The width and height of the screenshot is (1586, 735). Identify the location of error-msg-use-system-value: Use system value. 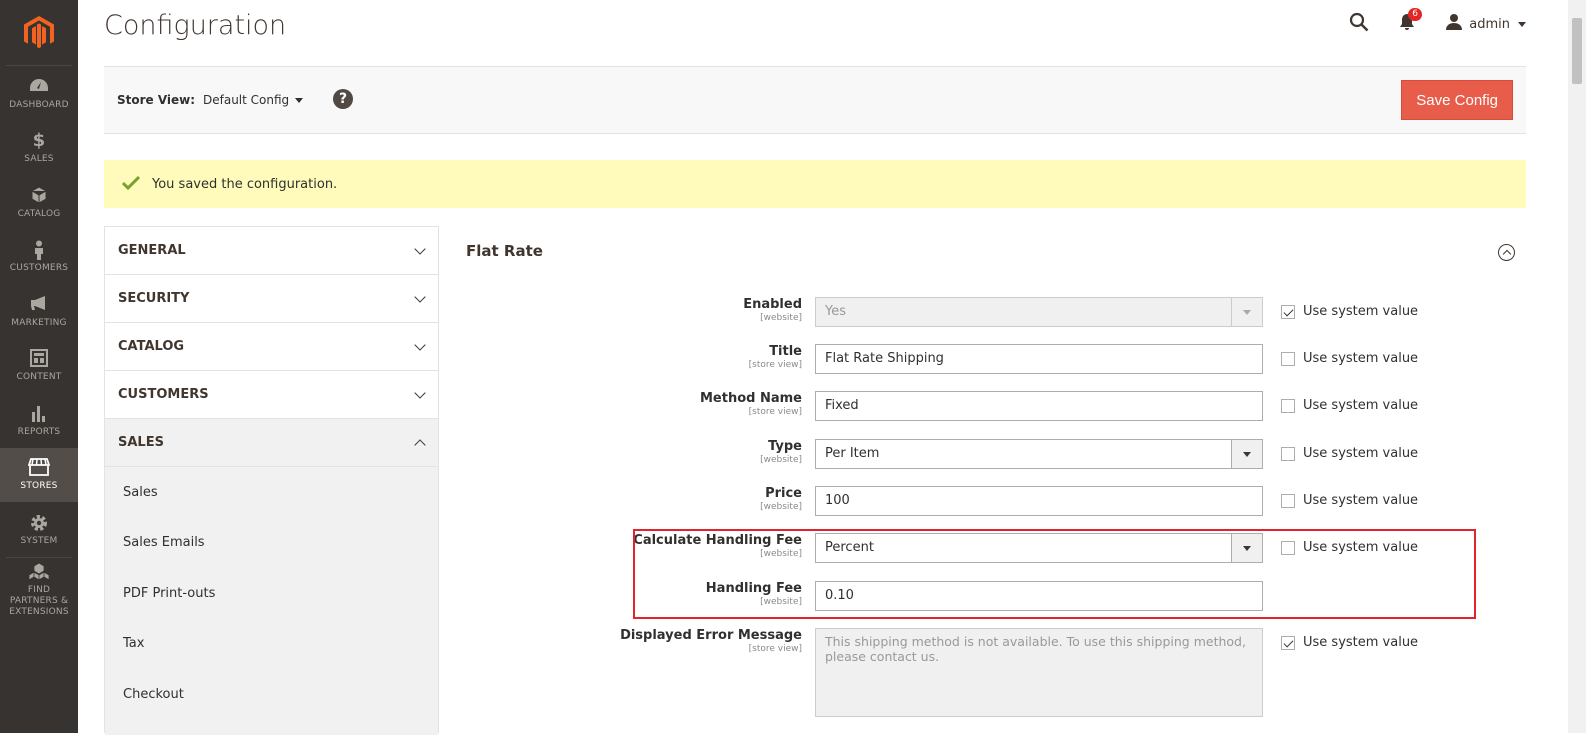
(1349, 642).